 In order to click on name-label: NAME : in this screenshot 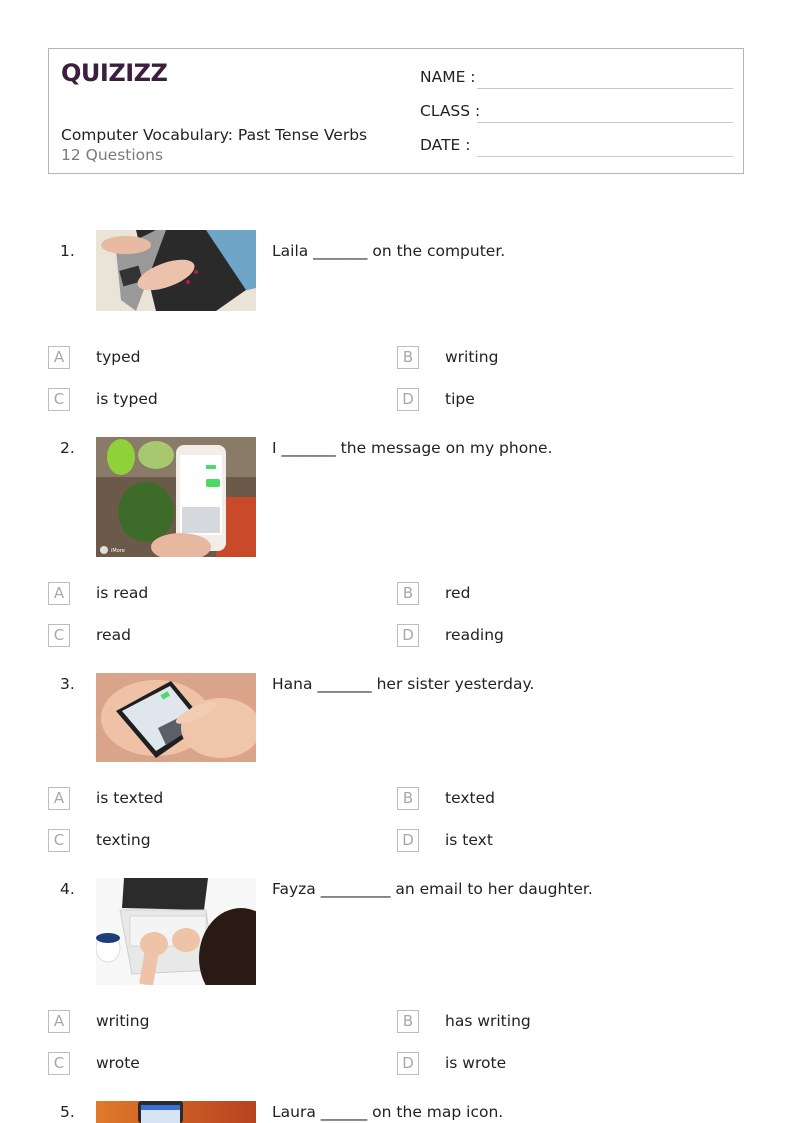, I will do `click(448, 77)`.